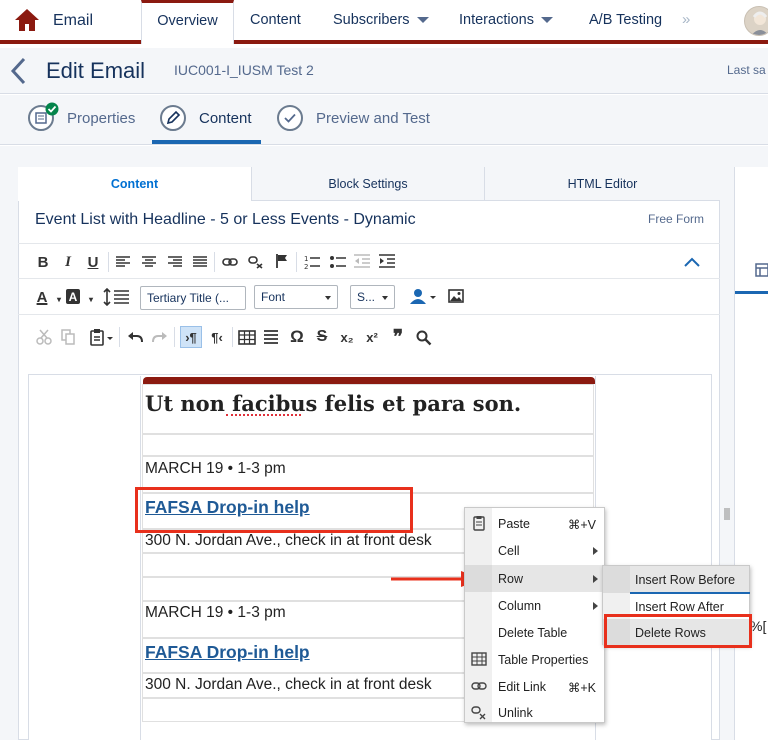 The width and height of the screenshot is (768, 740). Describe the element at coordinates (73, 296) in the screenshot. I see `background-color-icon: A` at that location.